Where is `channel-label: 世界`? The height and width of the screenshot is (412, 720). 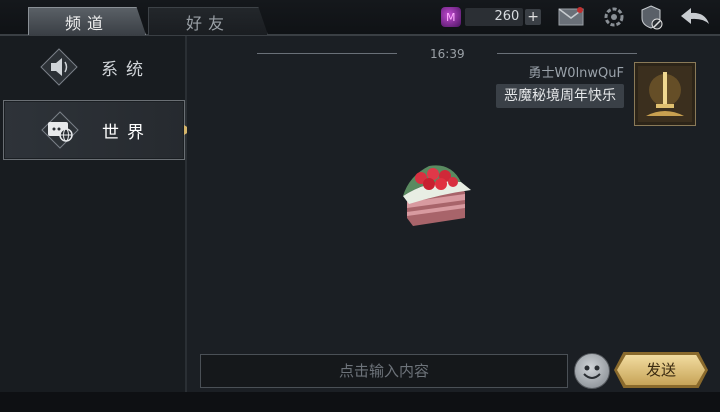
channel-label: 世界 is located at coordinates (127, 132).